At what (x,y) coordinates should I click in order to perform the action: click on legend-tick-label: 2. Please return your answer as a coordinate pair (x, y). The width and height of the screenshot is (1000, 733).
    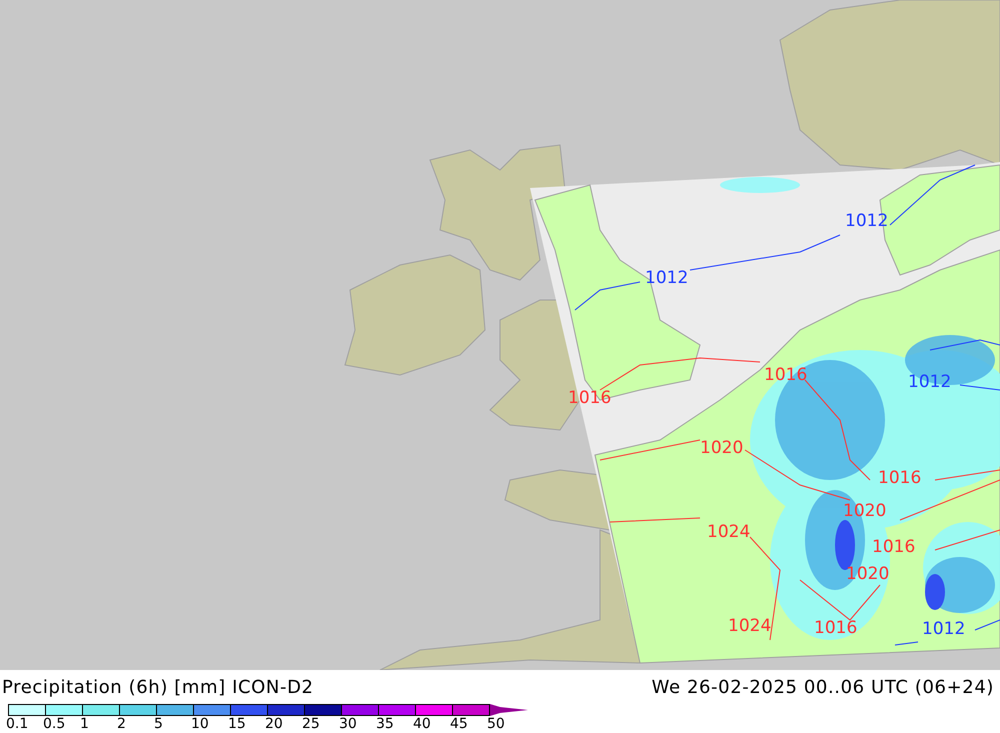
    Looking at the image, I should click on (122, 724).